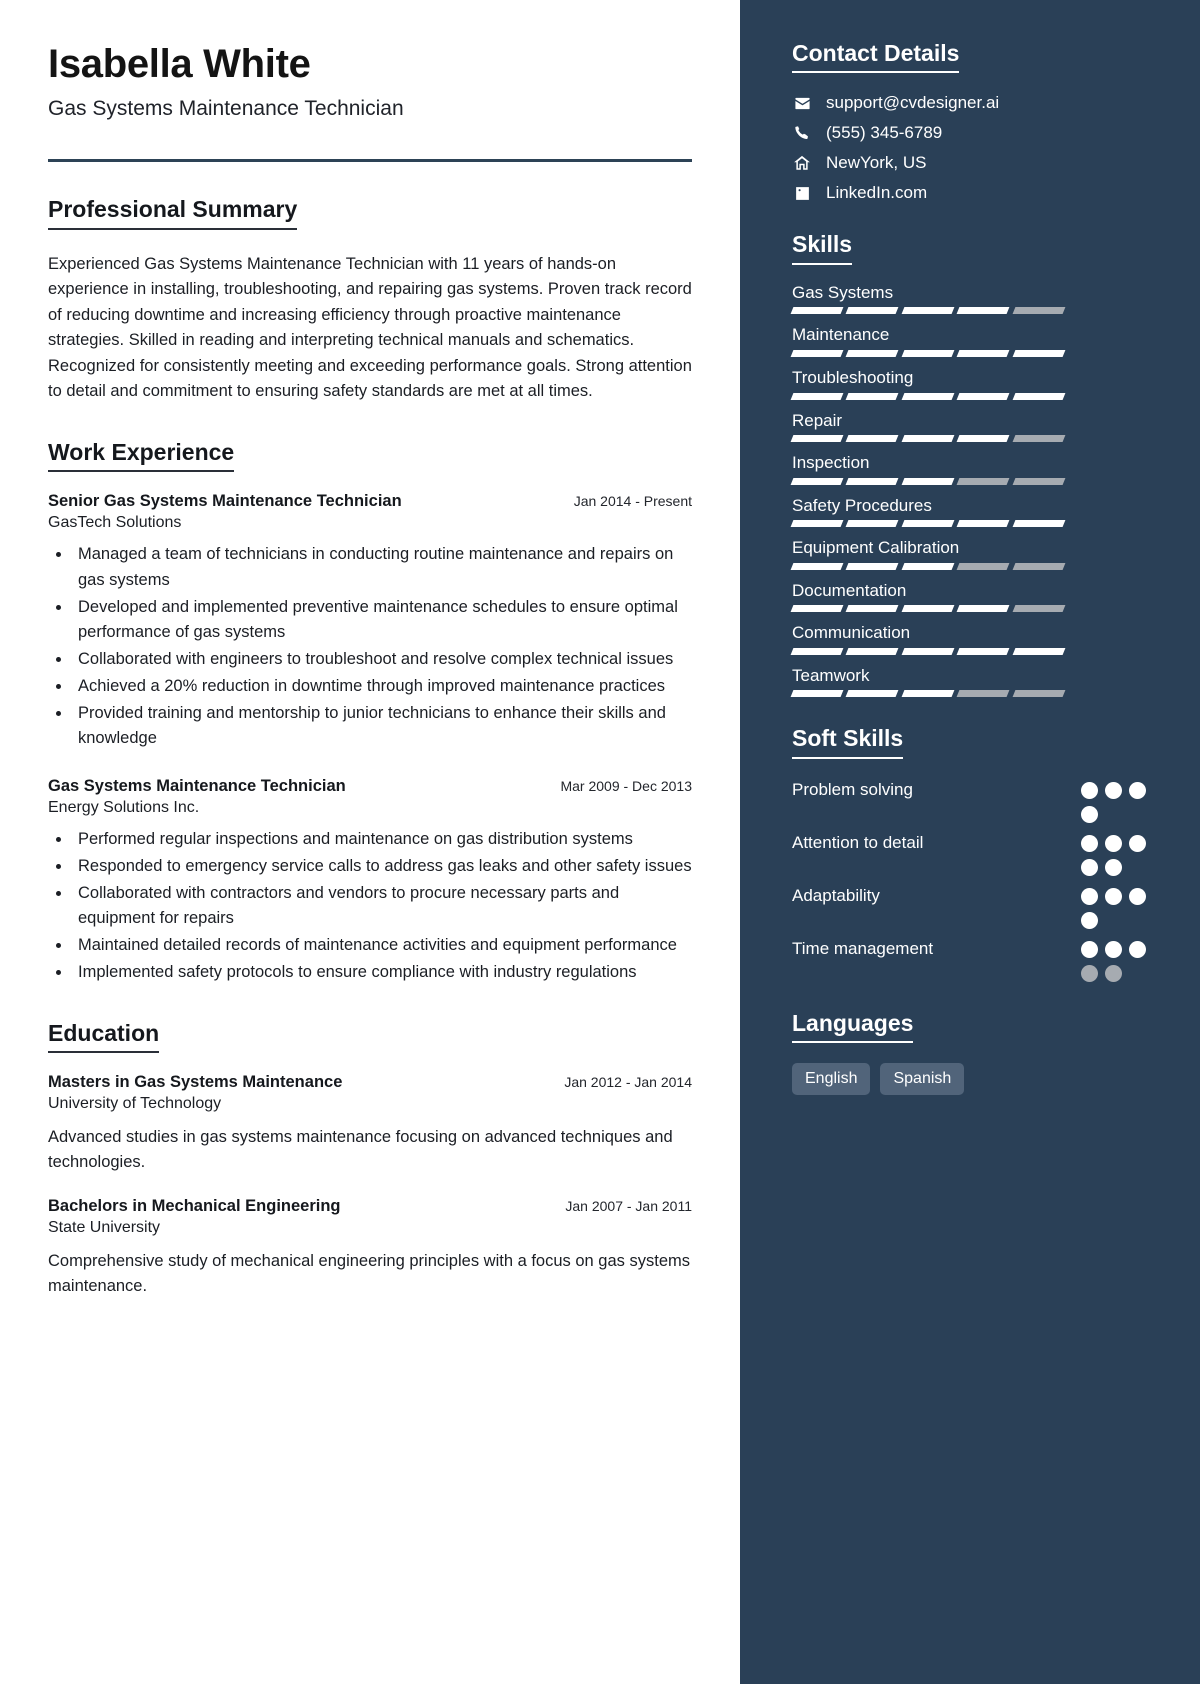 The image size is (1200, 1684). Describe the element at coordinates (843, 292) in the screenshot. I see `skill-name: Gas Systems` at that location.